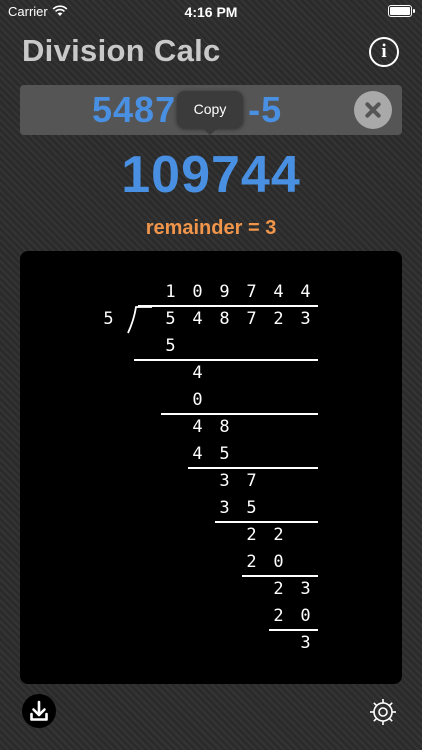 Image resolution: width=422 pixels, height=750 pixels. Describe the element at coordinates (170, 319) in the screenshot. I see `dividend-digit: 5` at that location.